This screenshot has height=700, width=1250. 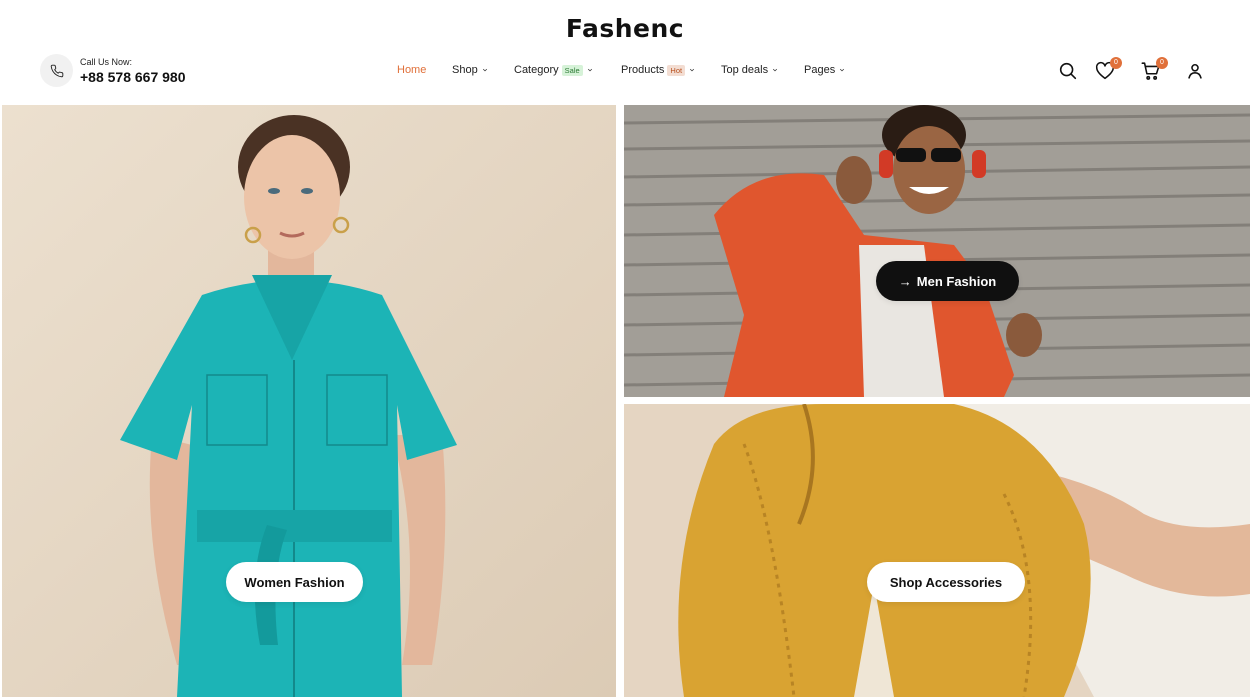 I want to click on shop-accessories-label: Shop Accessories, so click(x=946, y=582).